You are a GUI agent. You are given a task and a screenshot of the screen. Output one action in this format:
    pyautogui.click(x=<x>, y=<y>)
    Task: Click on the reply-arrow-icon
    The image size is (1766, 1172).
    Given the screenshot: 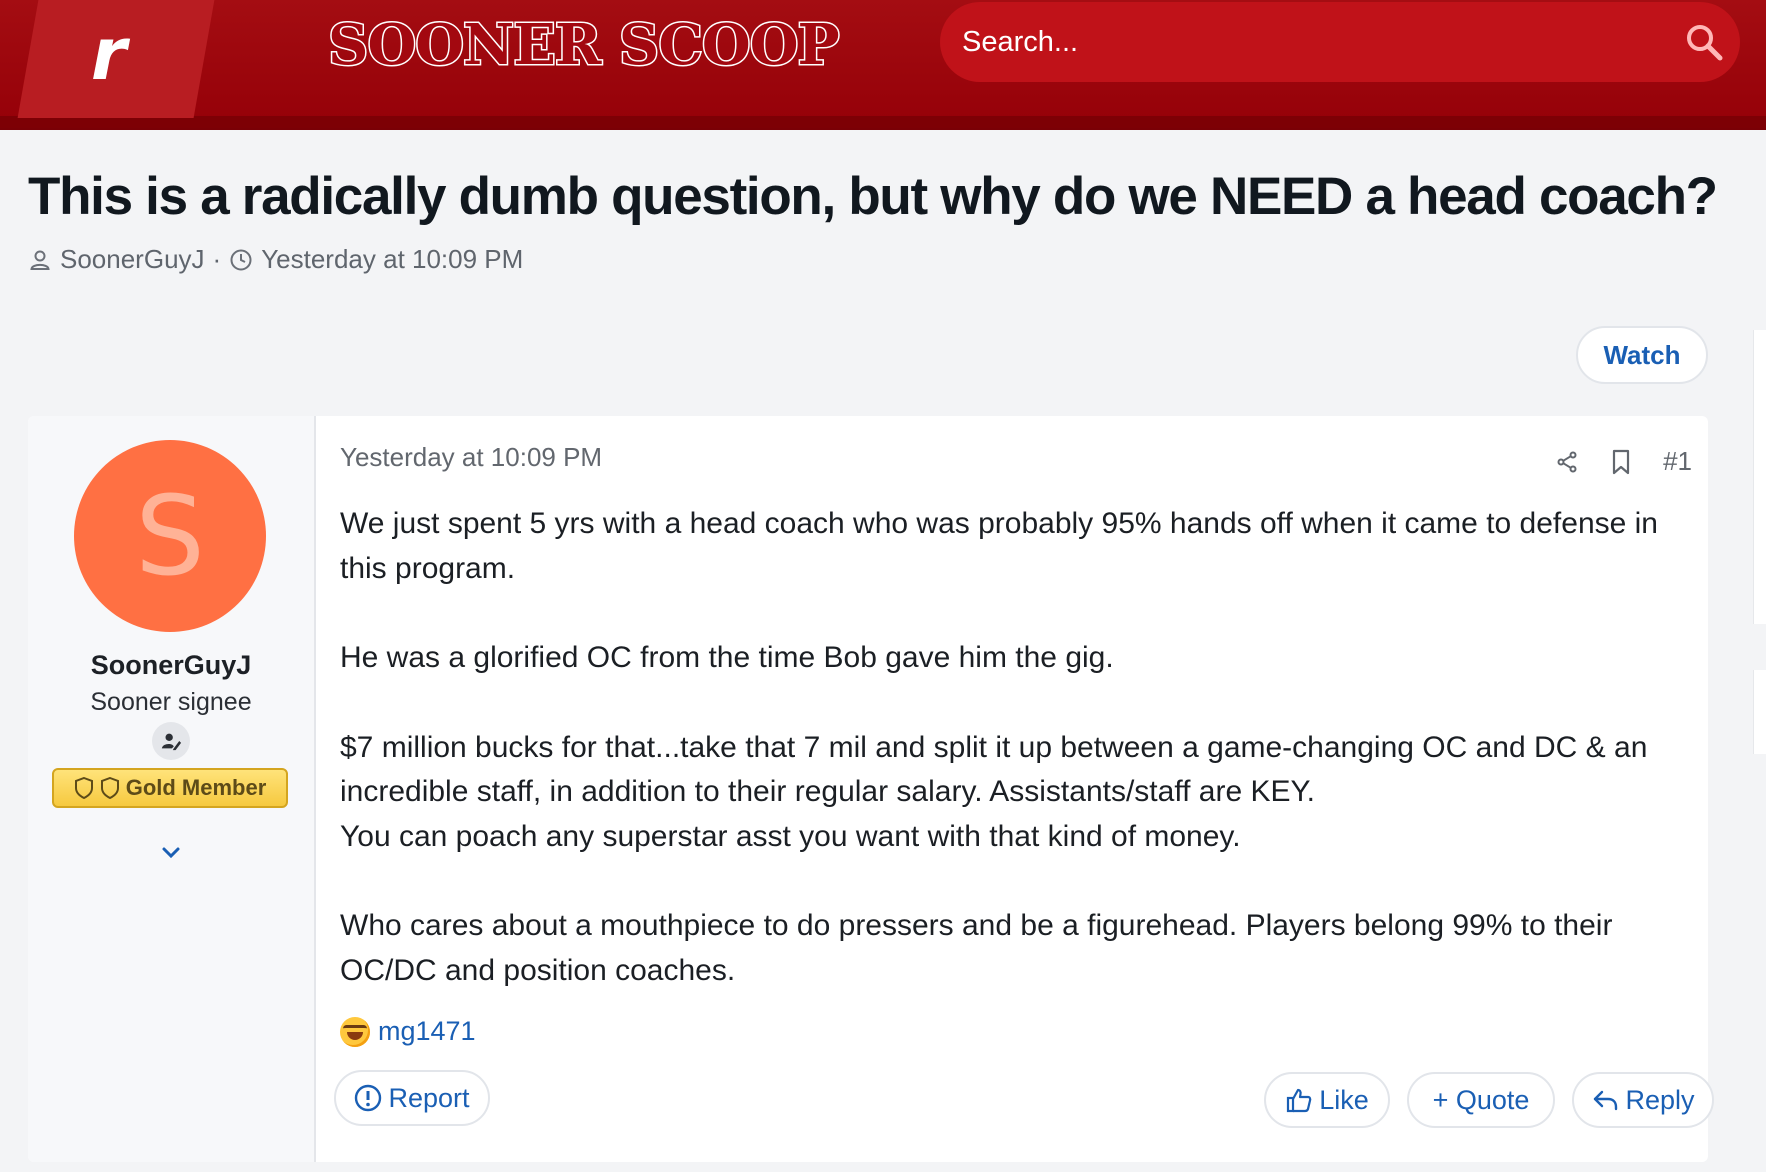 What is the action you would take?
    pyautogui.click(x=1606, y=1100)
    